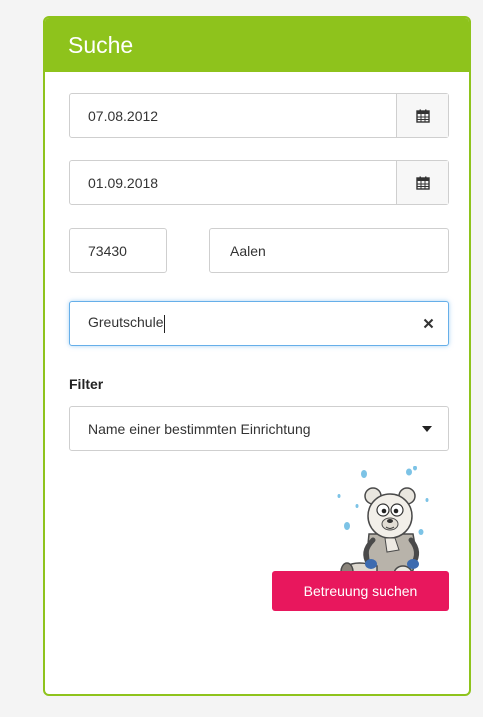 The image size is (483, 717). Describe the element at coordinates (246, 429) in the screenshot. I see `filter-selected-value: Name einer bestimmten Einrichtung` at that location.